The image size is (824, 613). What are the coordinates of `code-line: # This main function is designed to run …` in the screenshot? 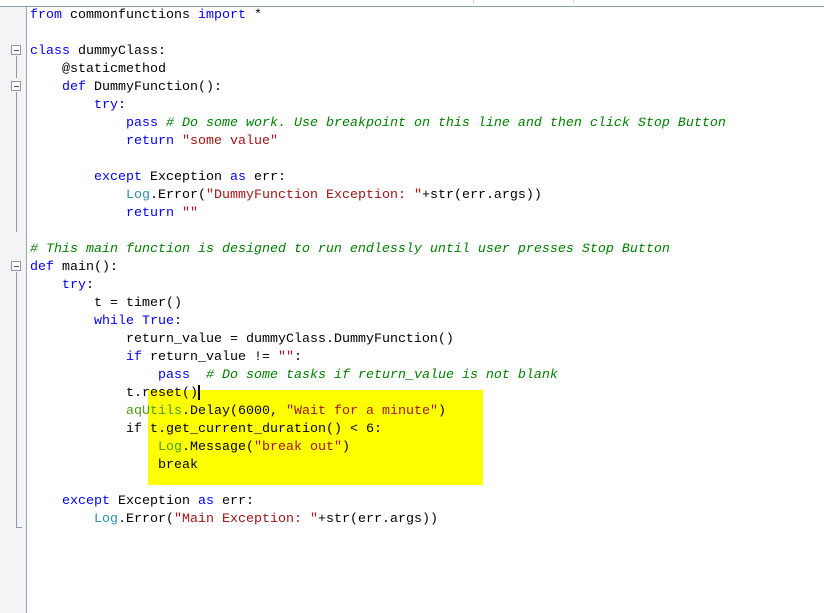 It's located at (350, 250).